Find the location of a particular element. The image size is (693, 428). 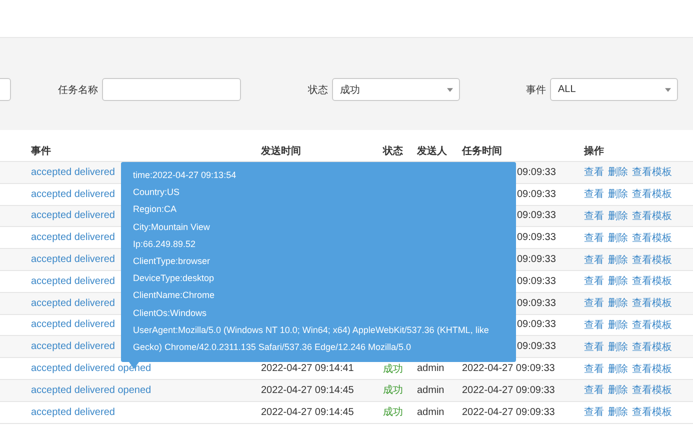

filter-label: 事件 is located at coordinates (536, 90).